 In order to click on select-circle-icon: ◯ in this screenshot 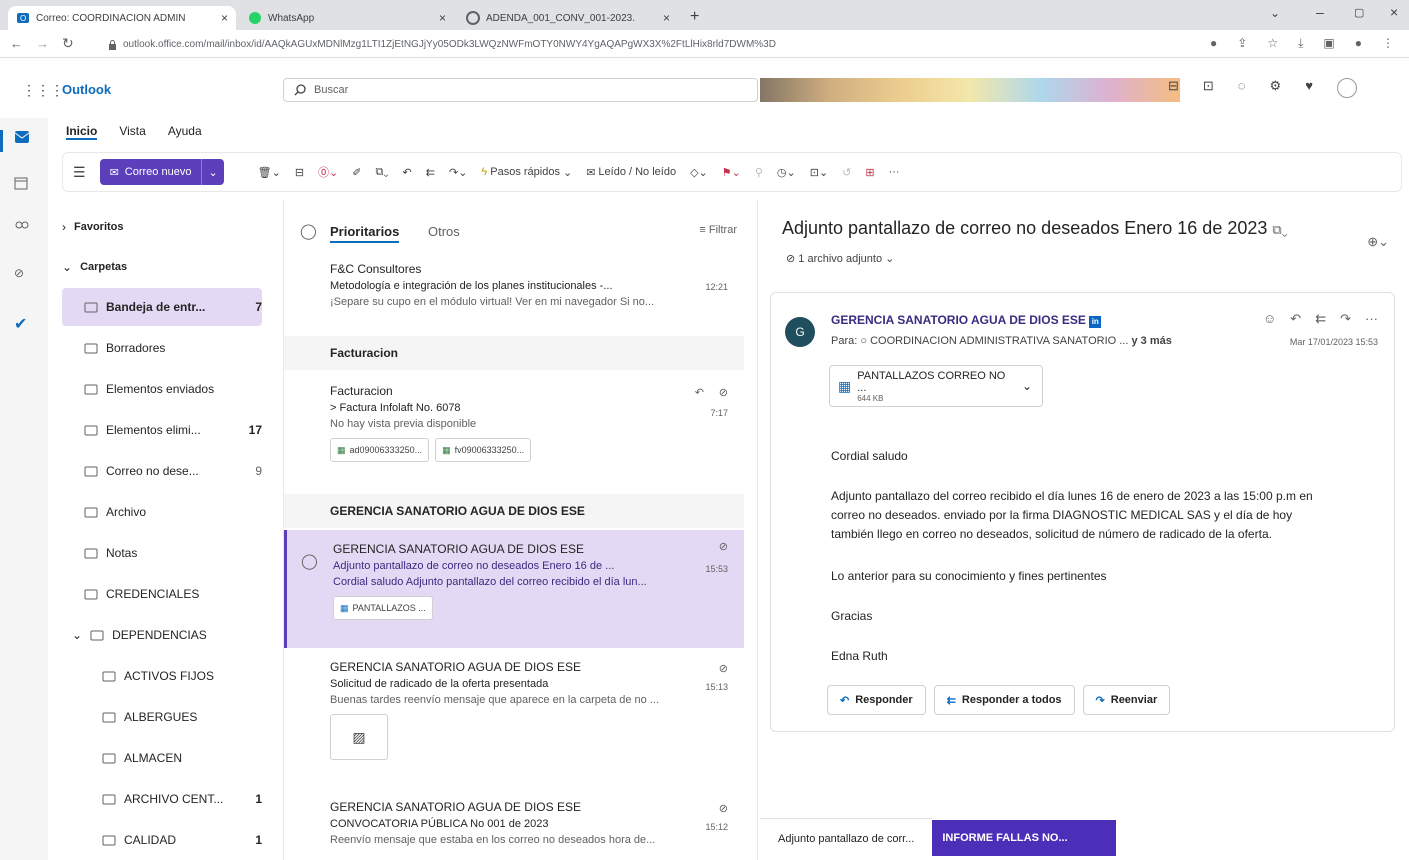, I will do `click(309, 561)`.